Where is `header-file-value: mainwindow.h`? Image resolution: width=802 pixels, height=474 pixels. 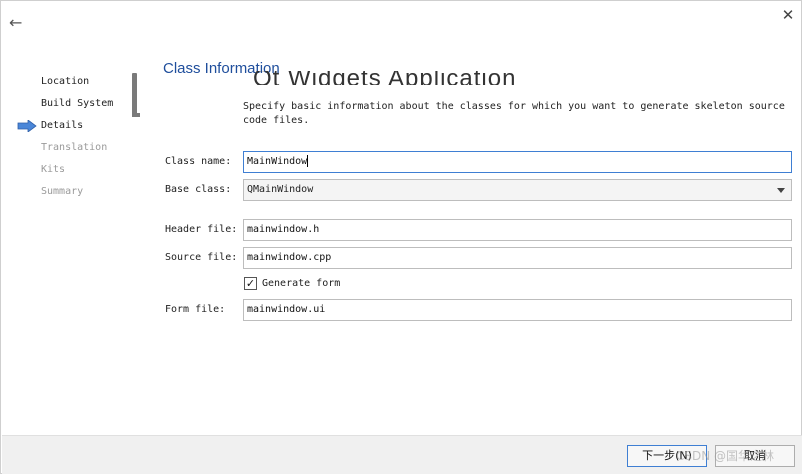 header-file-value: mainwindow.h is located at coordinates (283, 229).